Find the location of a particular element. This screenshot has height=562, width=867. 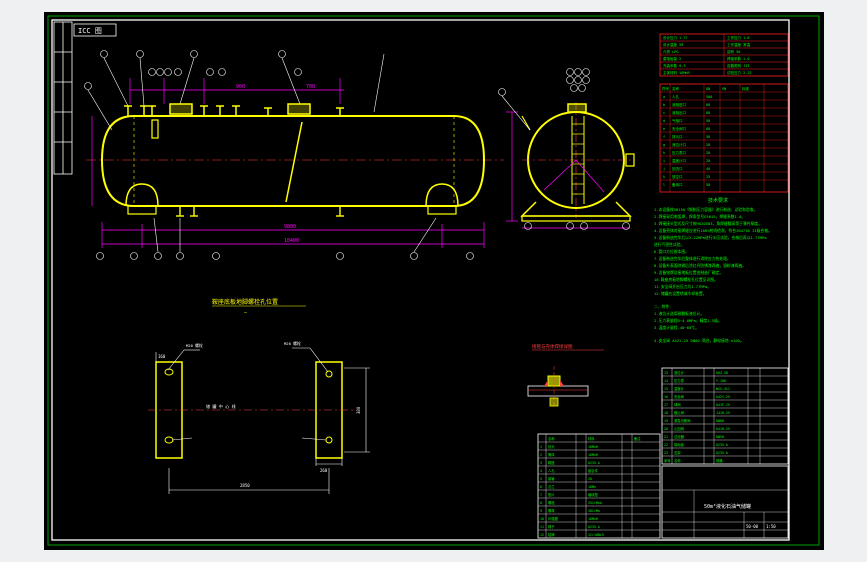

svg-text: UHZ-58 is located at coordinates (722, 373).